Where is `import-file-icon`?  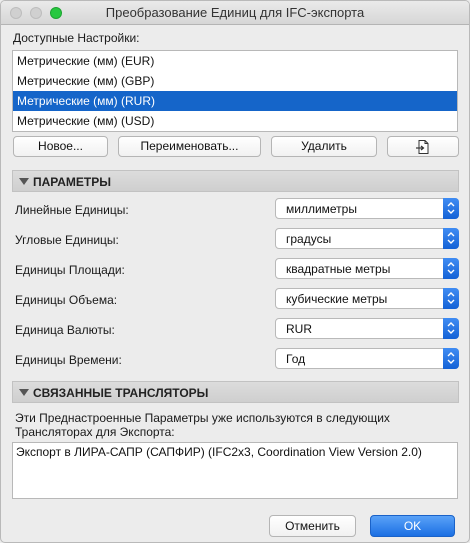 import-file-icon is located at coordinates (423, 150).